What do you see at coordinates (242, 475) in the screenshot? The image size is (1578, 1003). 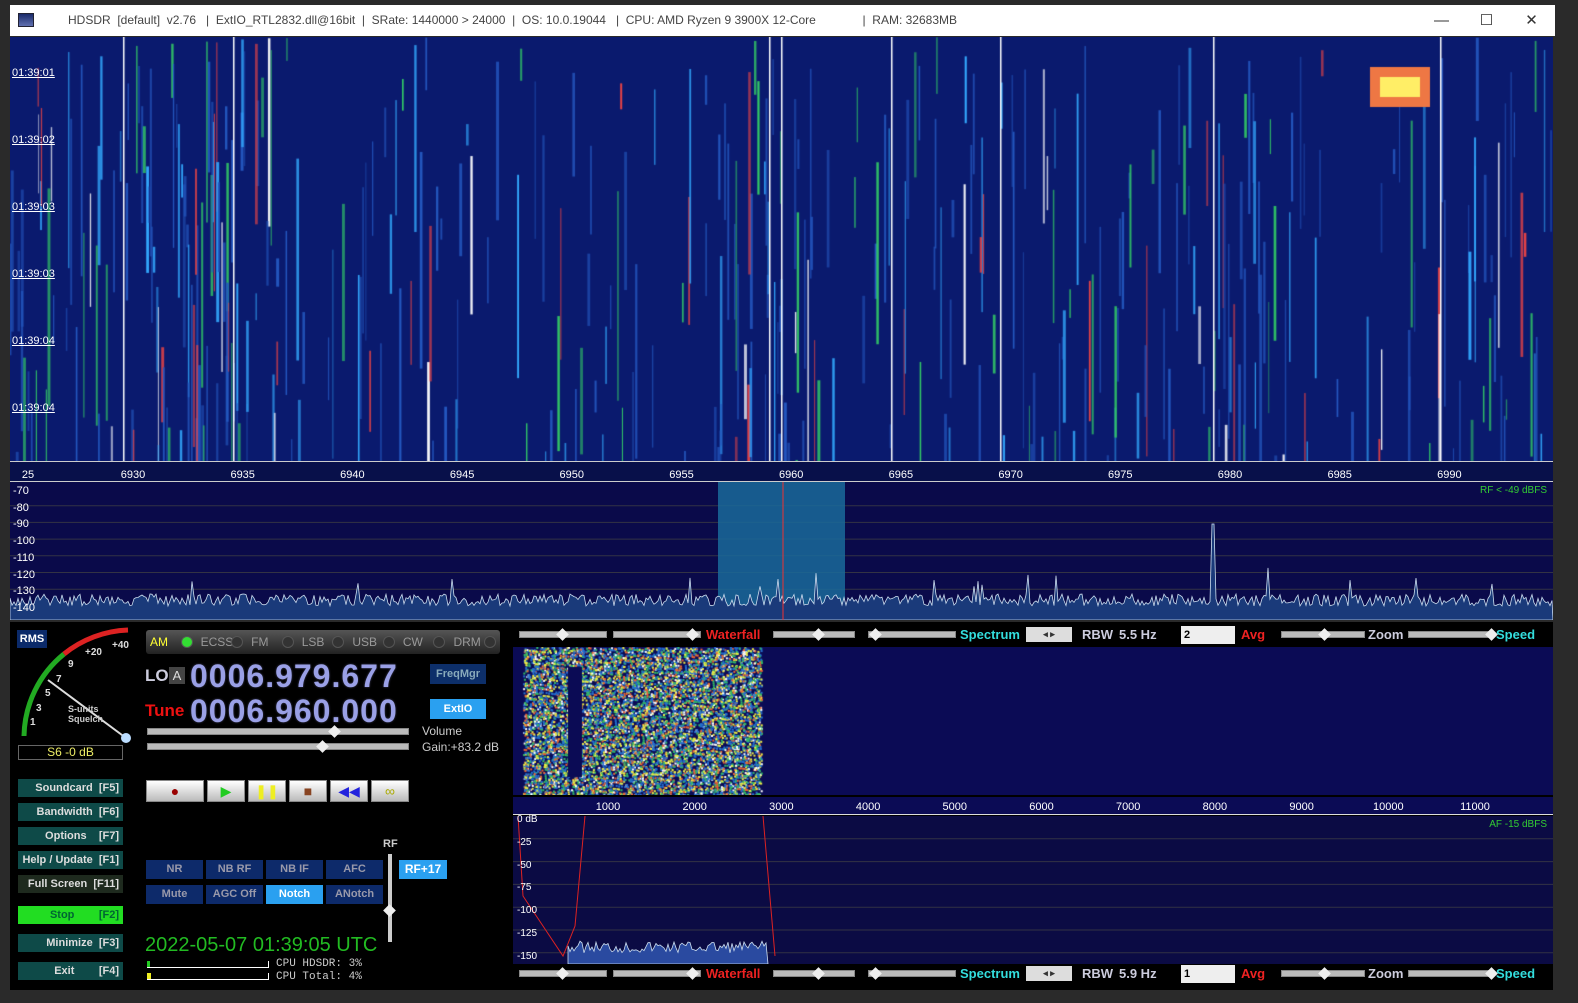 I see `frequency-tick: 6935` at bounding box center [242, 475].